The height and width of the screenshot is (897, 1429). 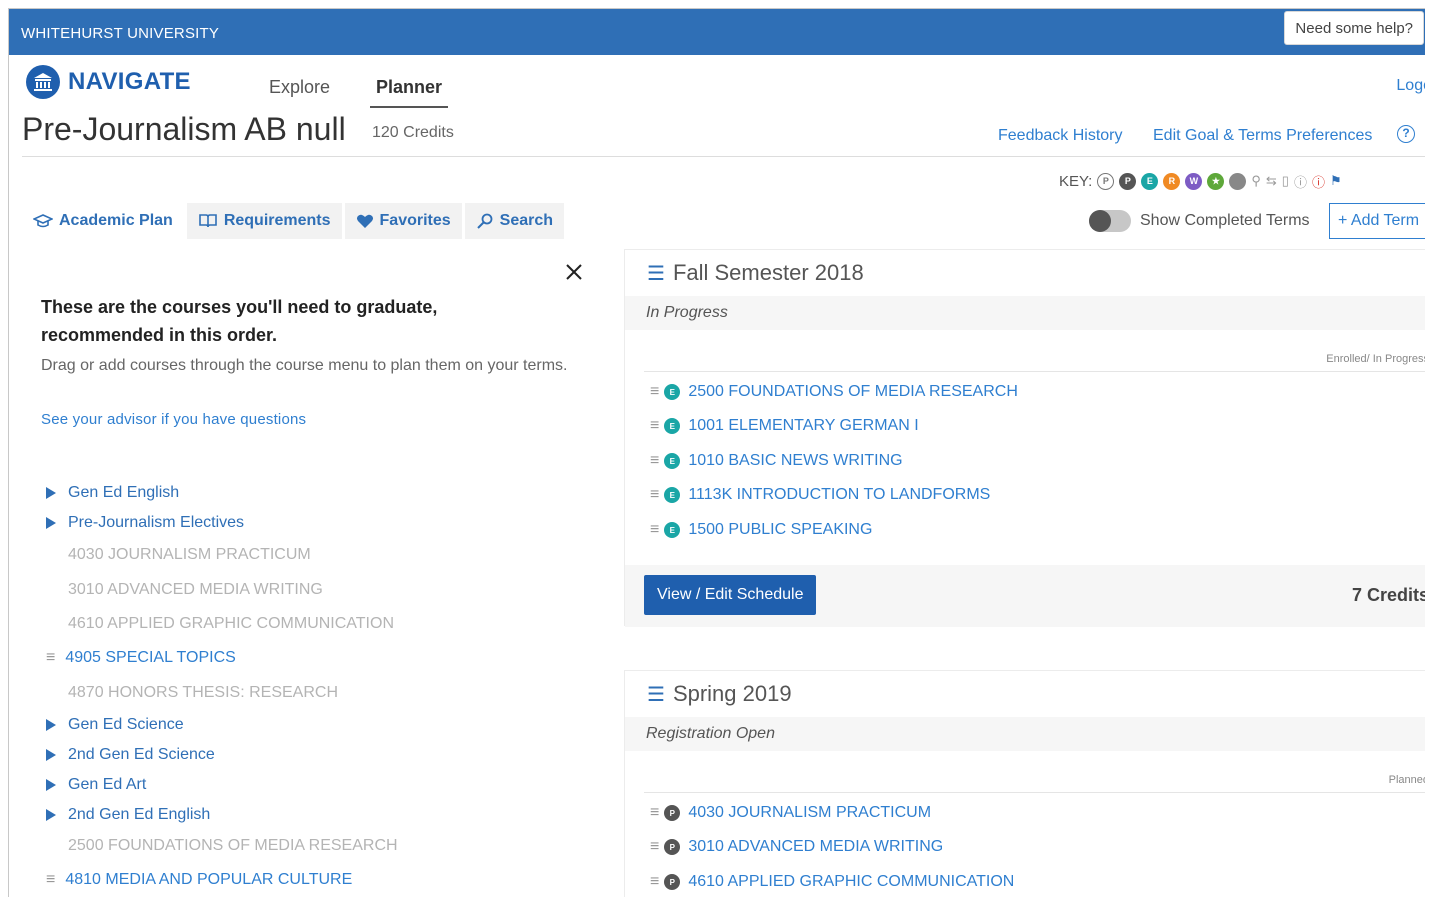 What do you see at coordinates (795, 460) in the screenshot?
I see `course-name: 1010 BASIC NEWS WRITING` at bounding box center [795, 460].